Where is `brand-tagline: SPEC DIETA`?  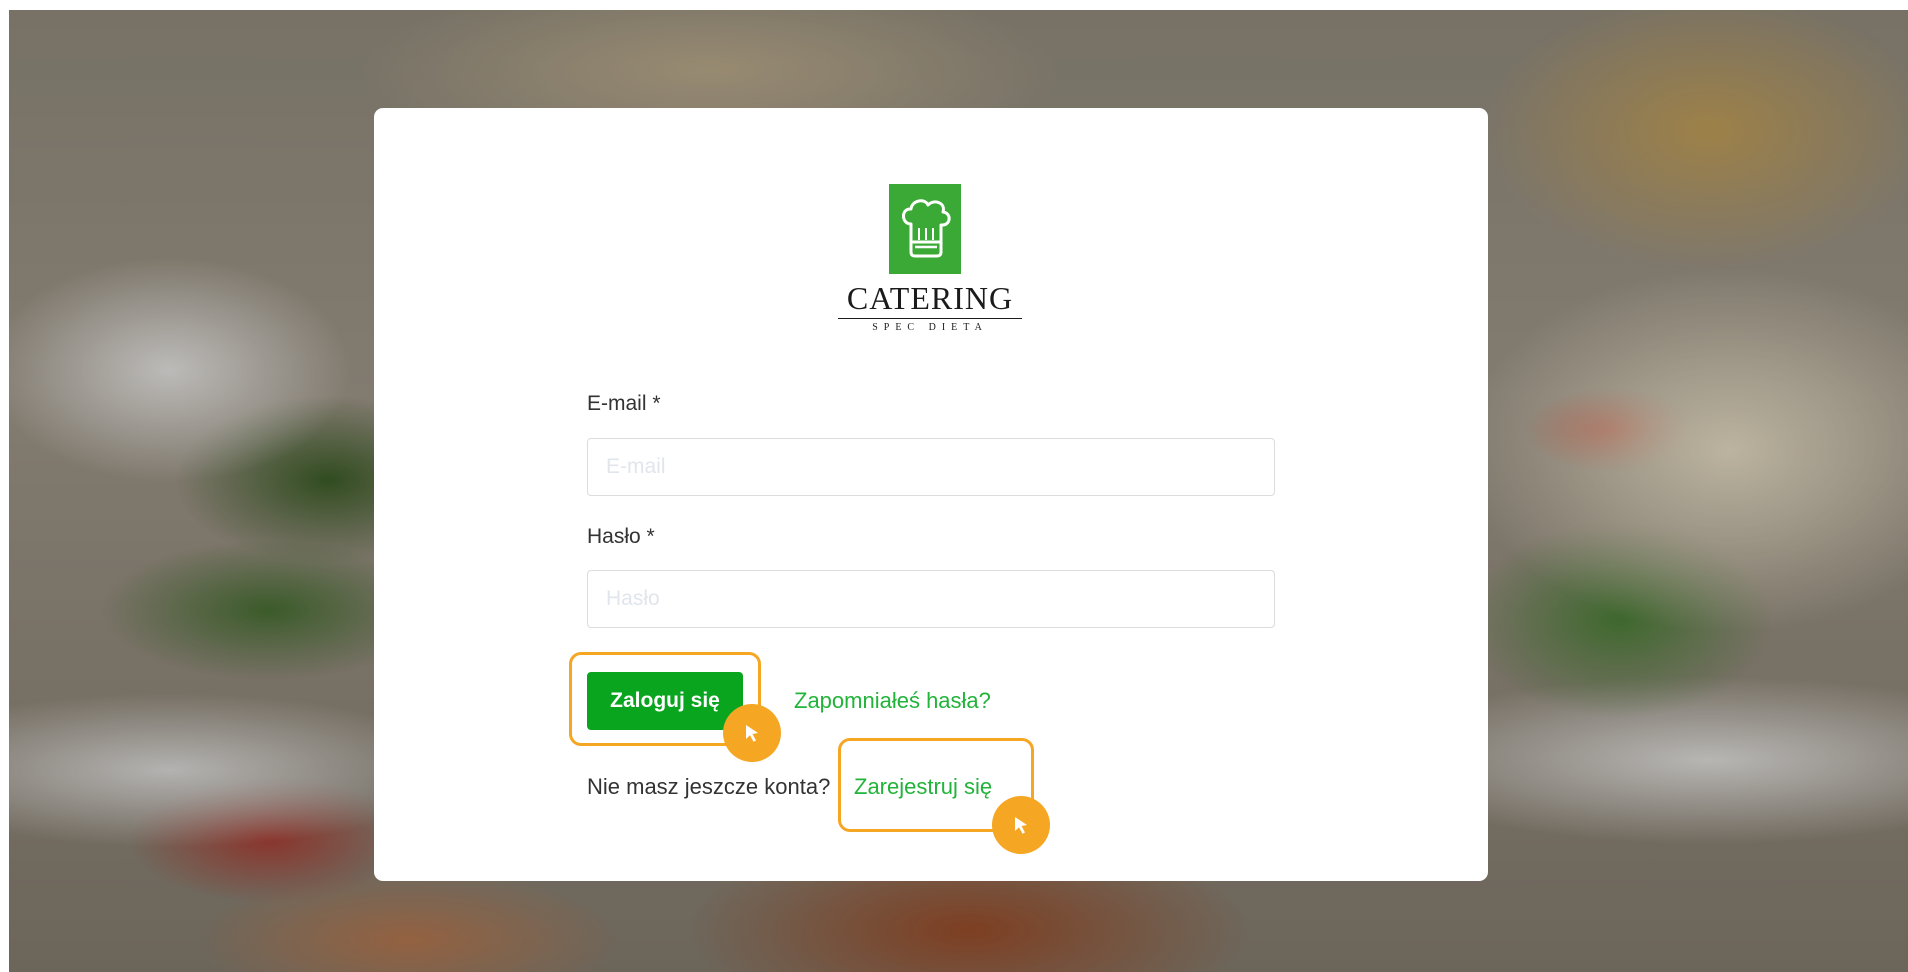 brand-tagline: SPEC DIETA is located at coordinates (930, 327).